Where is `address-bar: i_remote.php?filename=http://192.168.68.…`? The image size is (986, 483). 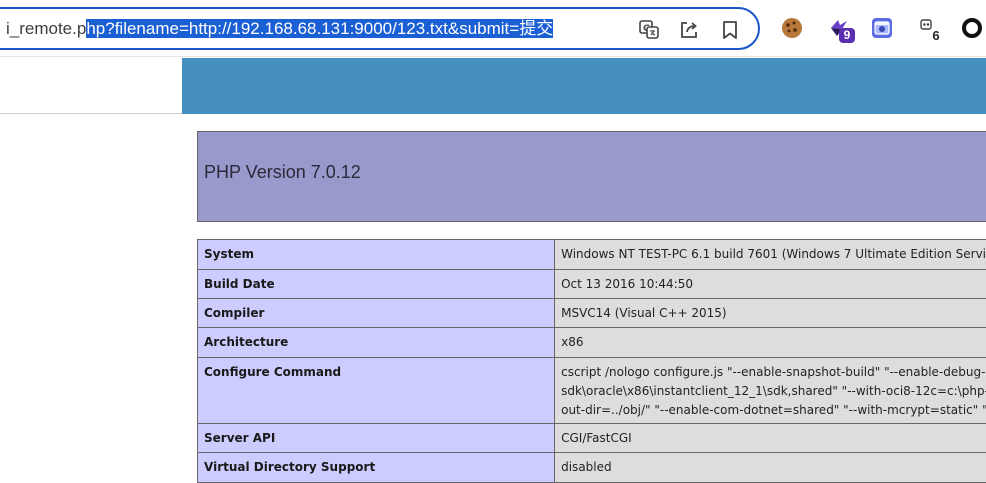
address-bar: i_remote.php?filename=http://192.168.68.… is located at coordinates (380, 28).